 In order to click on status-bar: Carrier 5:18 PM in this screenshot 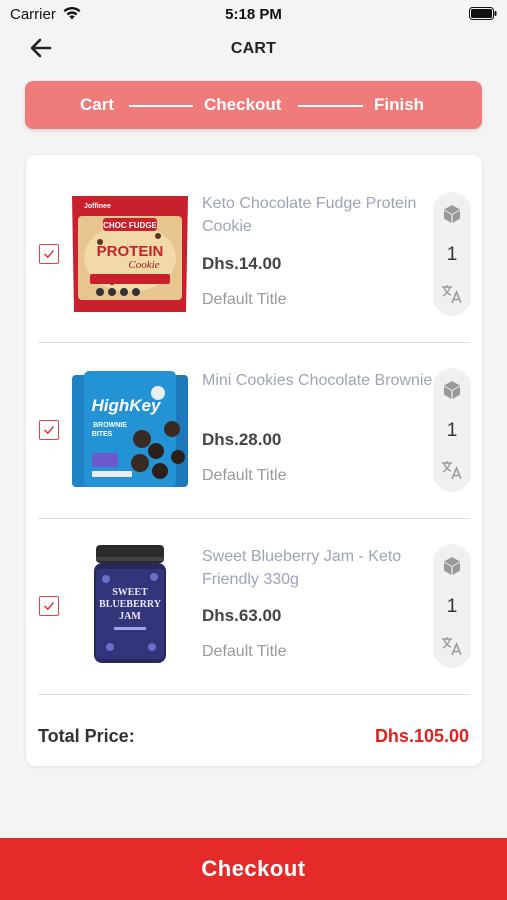, I will do `click(253, 14)`.